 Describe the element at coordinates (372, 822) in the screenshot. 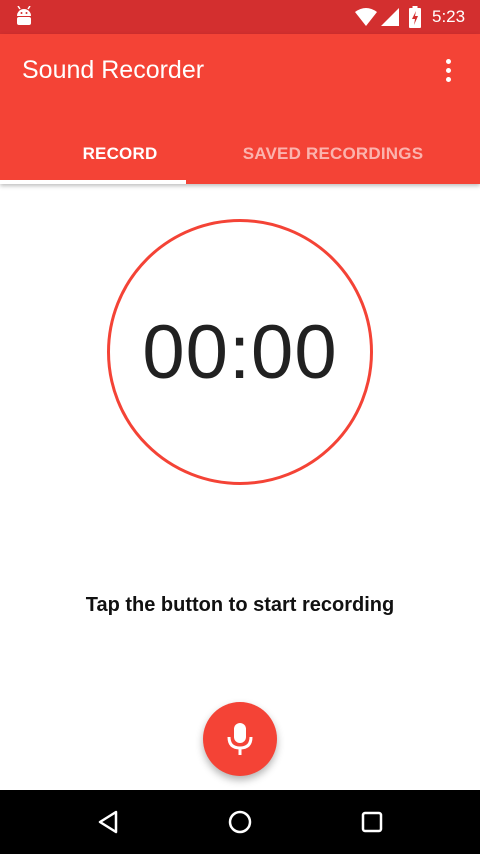

I see `recents-icon` at that location.